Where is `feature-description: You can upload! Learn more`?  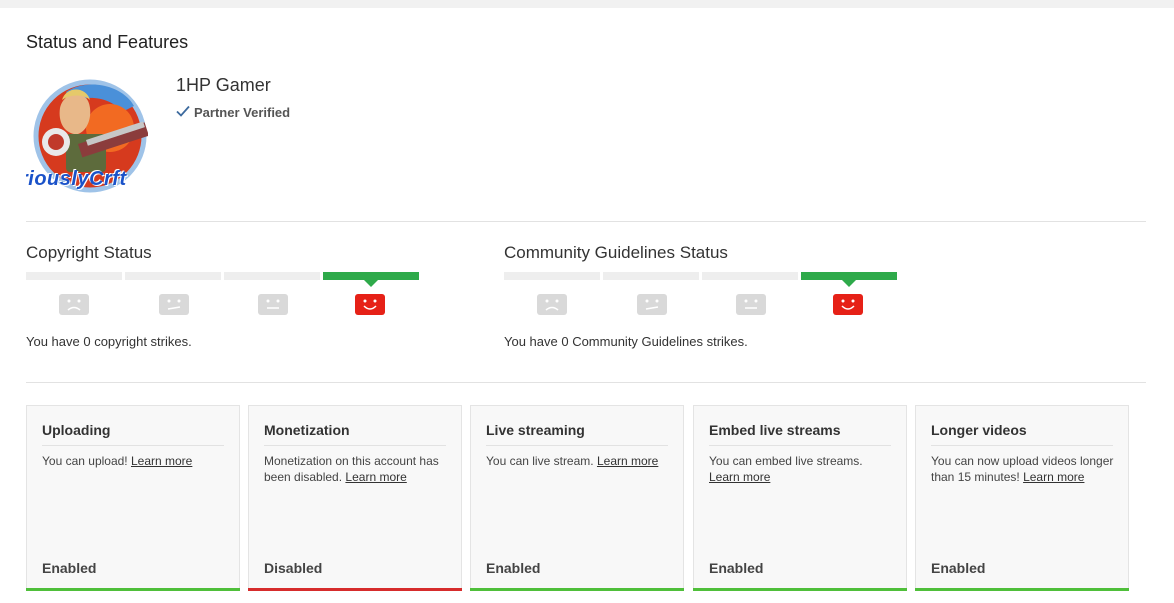
feature-description: You can upload! Learn more is located at coordinates (117, 461).